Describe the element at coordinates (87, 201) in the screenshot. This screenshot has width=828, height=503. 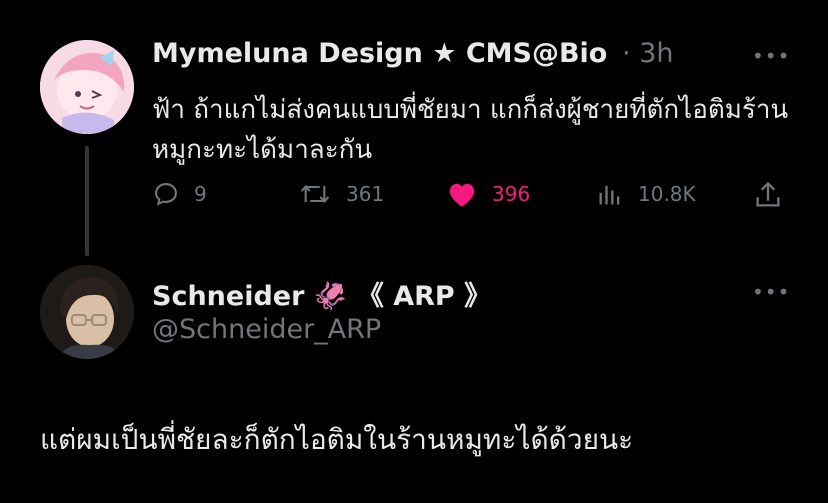
I see `thread-line` at that location.